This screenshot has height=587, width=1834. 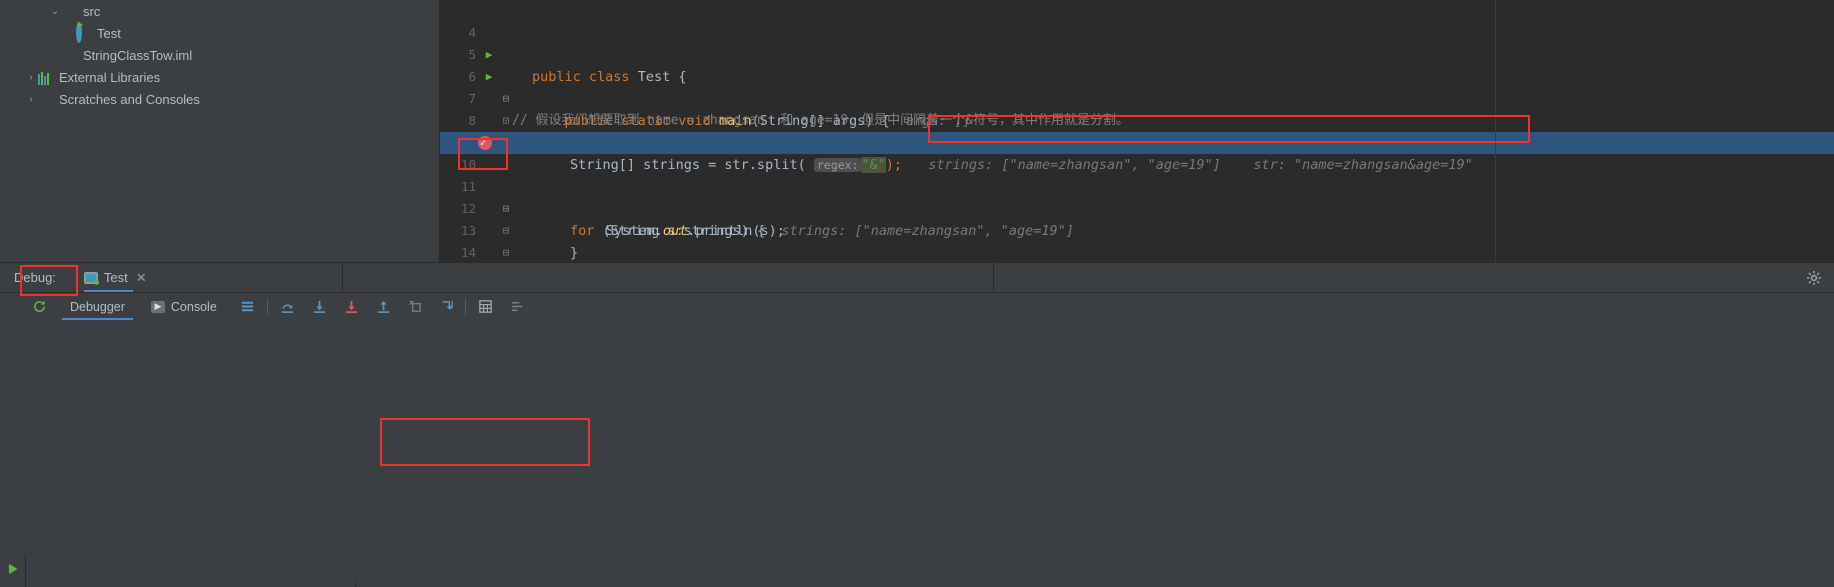 What do you see at coordinates (917, 277) in the screenshot?
I see `debug-tabs-bar: Debug: Test ✕` at bounding box center [917, 277].